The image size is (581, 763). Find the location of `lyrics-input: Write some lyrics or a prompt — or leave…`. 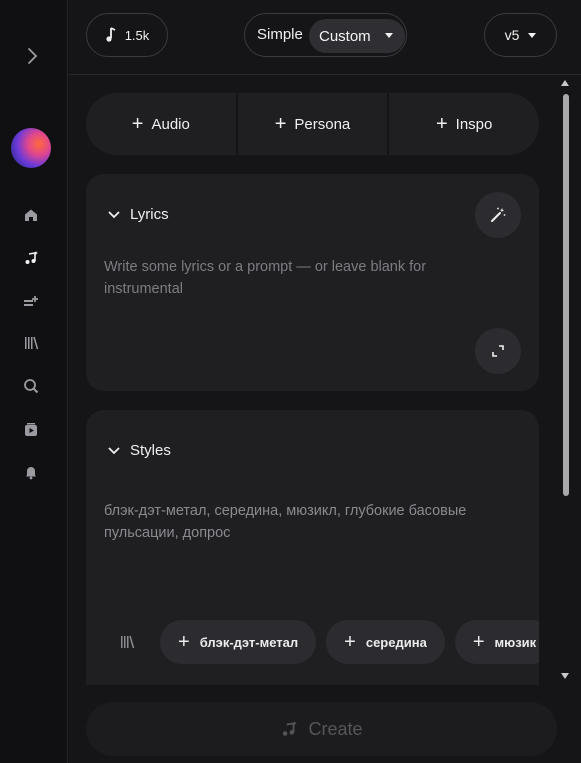

lyrics-input: Write some lyrics or a prompt — or leave… is located at coordinates (284, 278).